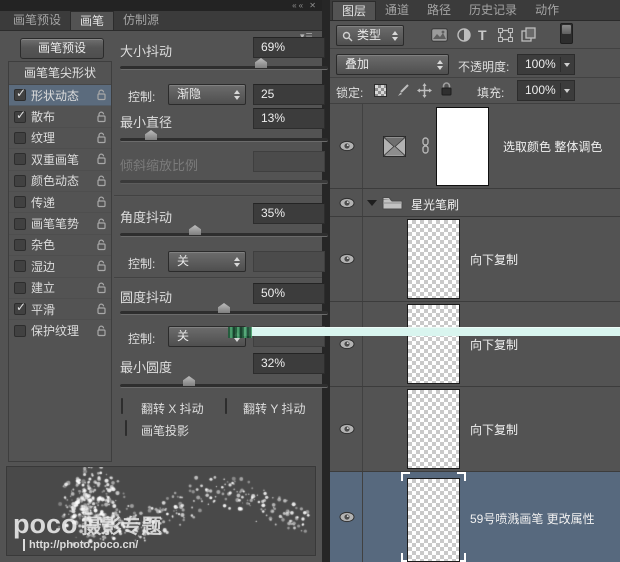 The height and width of the screenshot is (562, 620). Describe the element at coordinates (547, 10) in the screenshot. I see `tab-actions: 动作` at that location.